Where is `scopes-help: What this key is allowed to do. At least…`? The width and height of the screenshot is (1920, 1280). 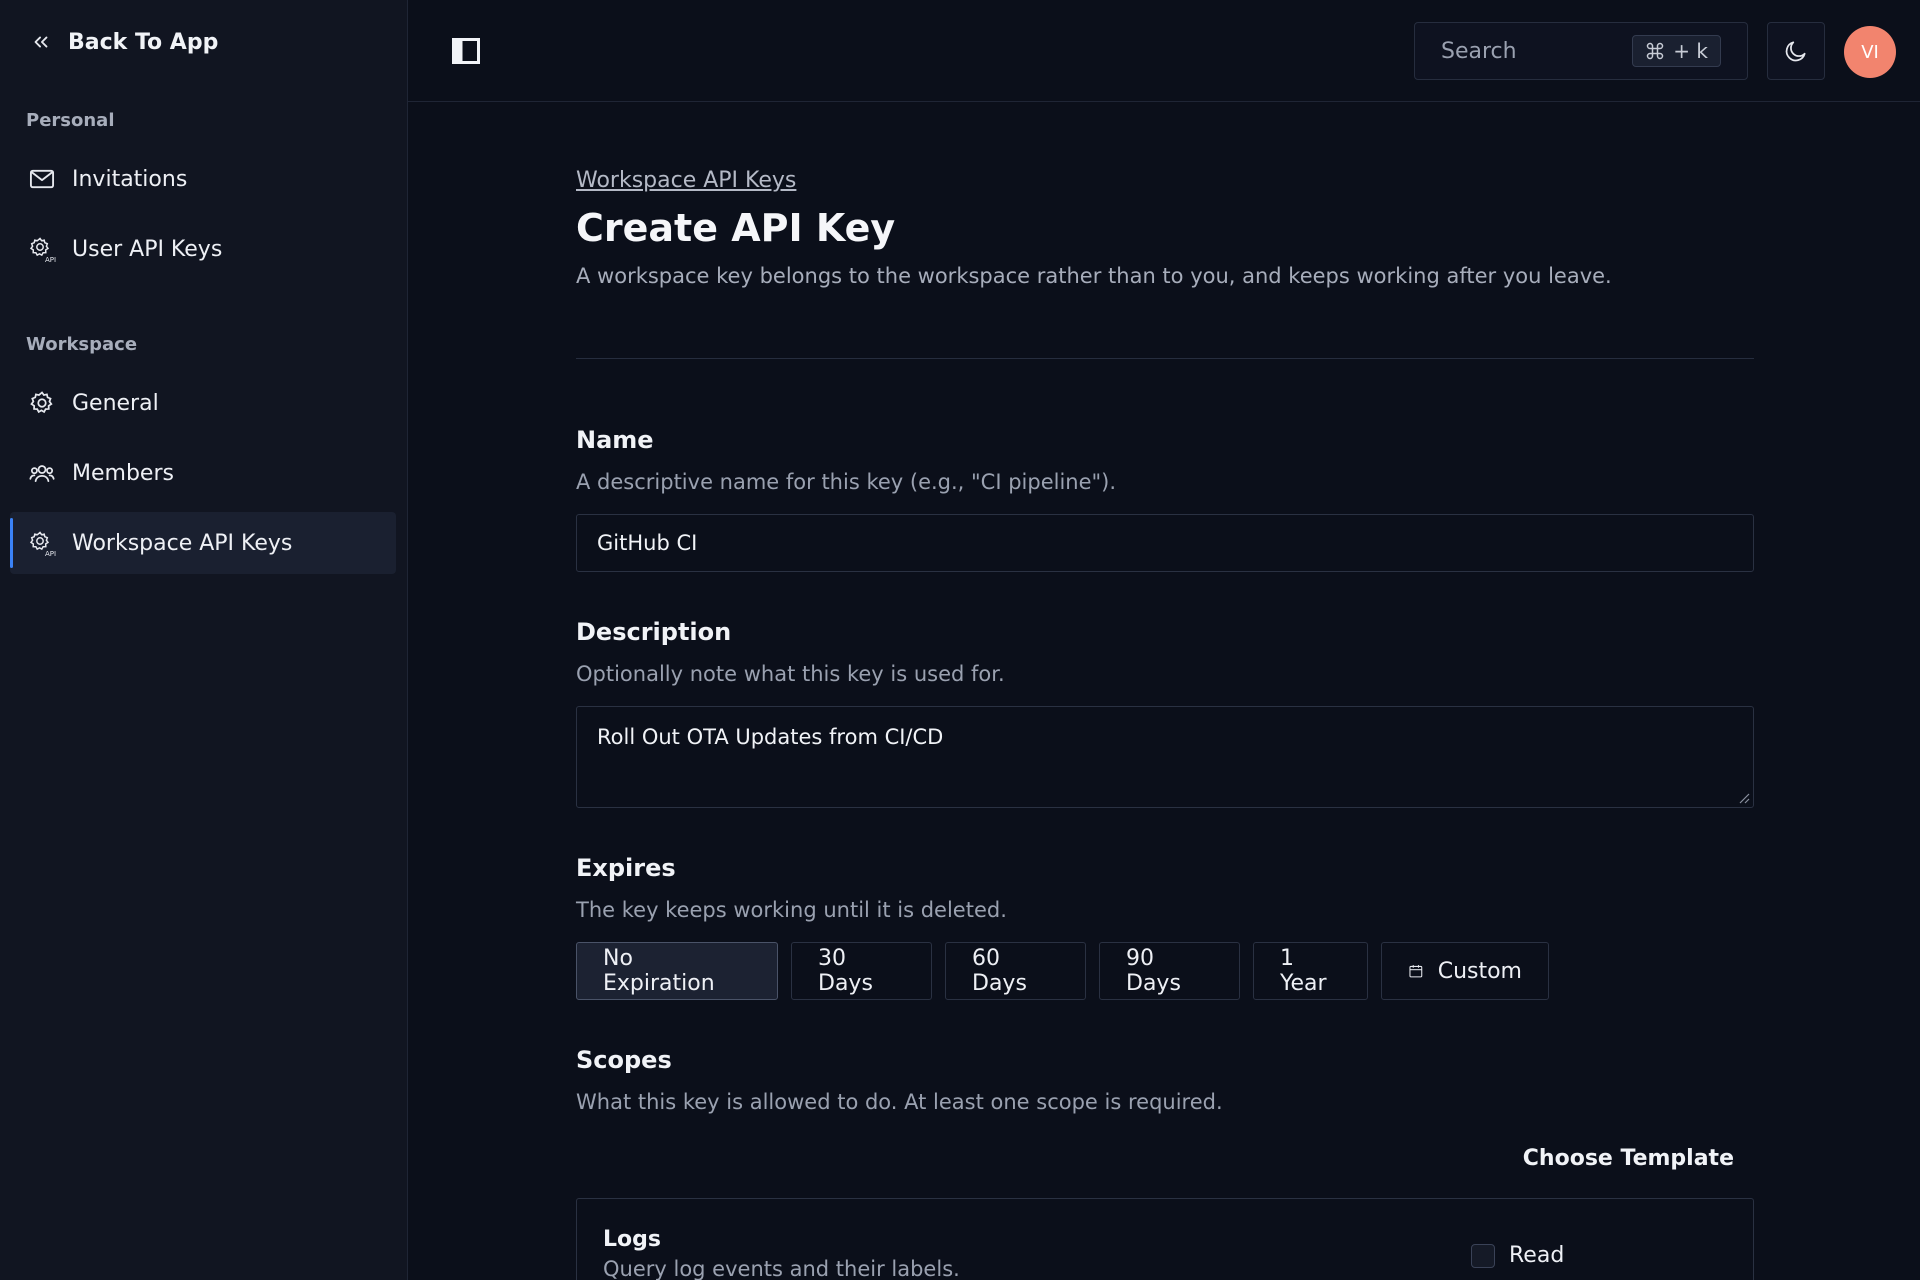 scopes-help: What this key is allowed to do. At least… is located at coordinates (899, 1102).